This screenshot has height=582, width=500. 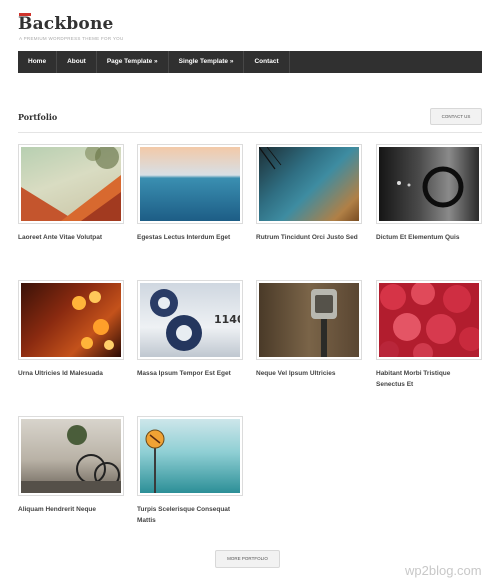 What do you see at coordinates (189, 237) in the screenshot?
I see `portfolio-caption: Egestas Lectus Interdum Eget` at bounding box center [189, 237].